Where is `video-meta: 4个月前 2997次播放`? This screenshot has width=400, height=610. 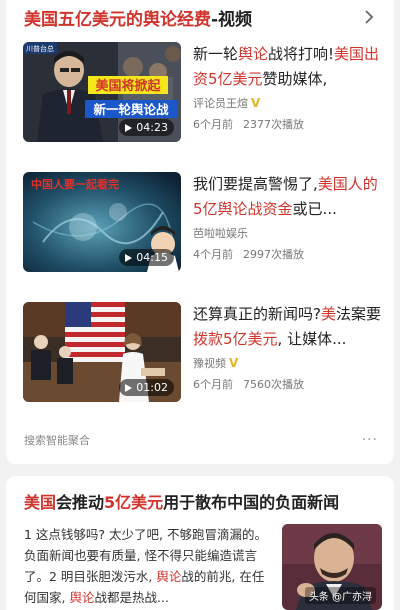 video-meta: 4个月前 2997次播放 is located at coordinates (248, 254).